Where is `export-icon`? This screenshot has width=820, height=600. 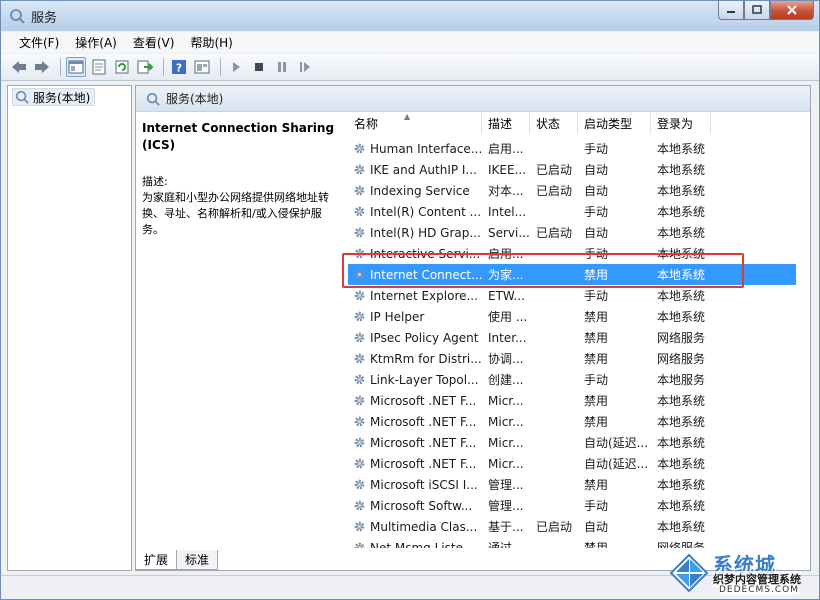 export-icon is located at coordinates (145, 67).